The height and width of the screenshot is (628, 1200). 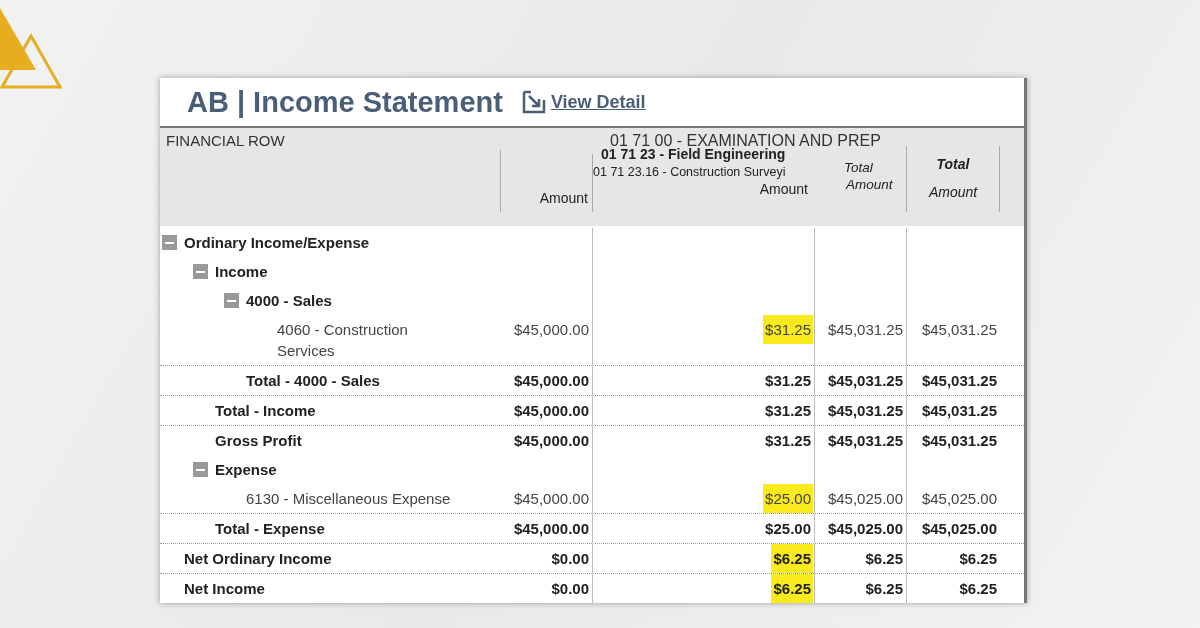 What do you see at coordinates (224, 589) in the screenshot?
I see `row-label: Net Income` at bounding box center [224, 589].